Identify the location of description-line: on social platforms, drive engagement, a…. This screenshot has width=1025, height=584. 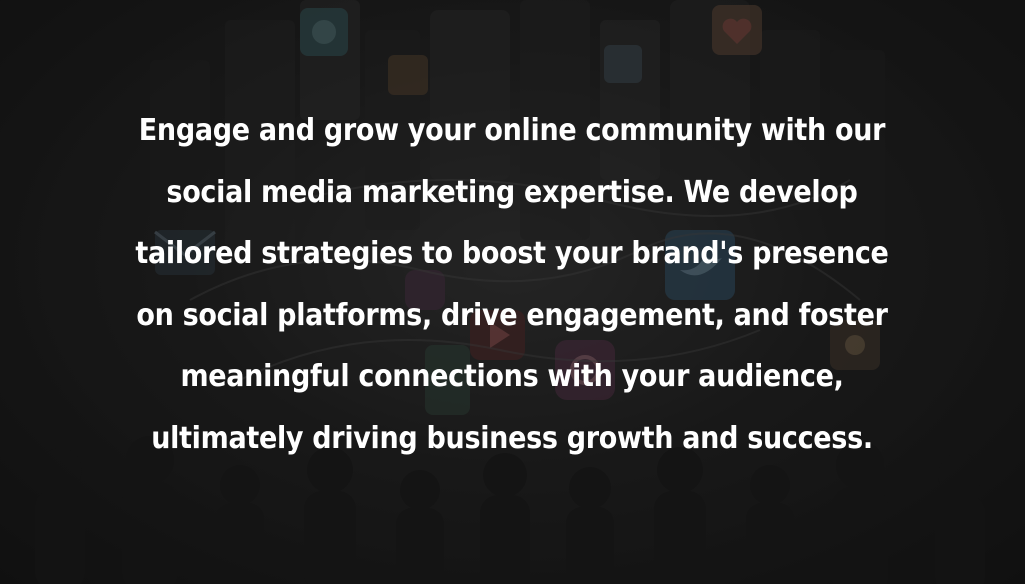
(512, 315).